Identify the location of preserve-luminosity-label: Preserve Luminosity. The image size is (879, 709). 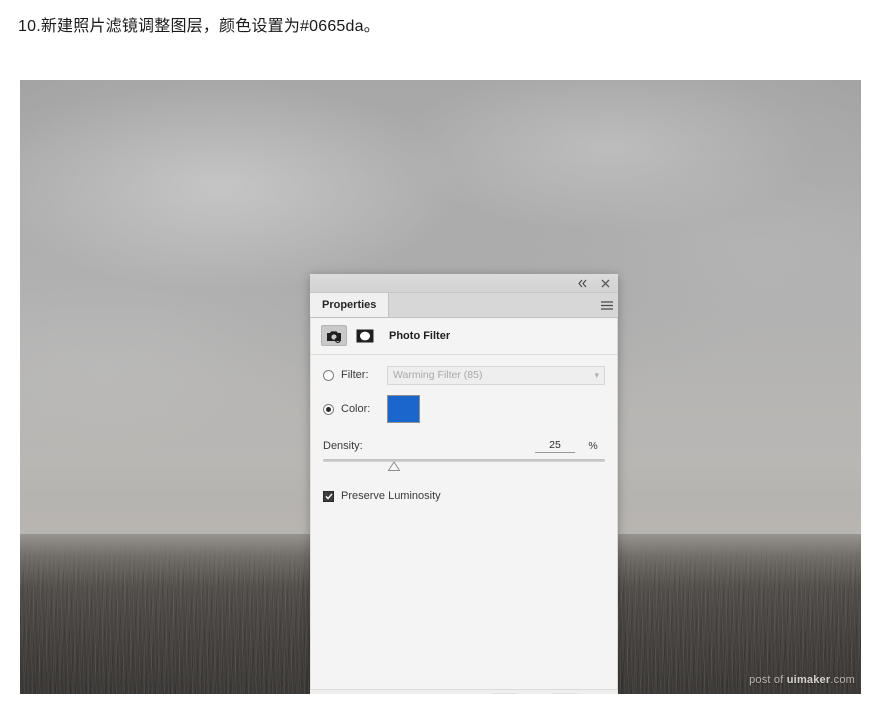
(391, 496).